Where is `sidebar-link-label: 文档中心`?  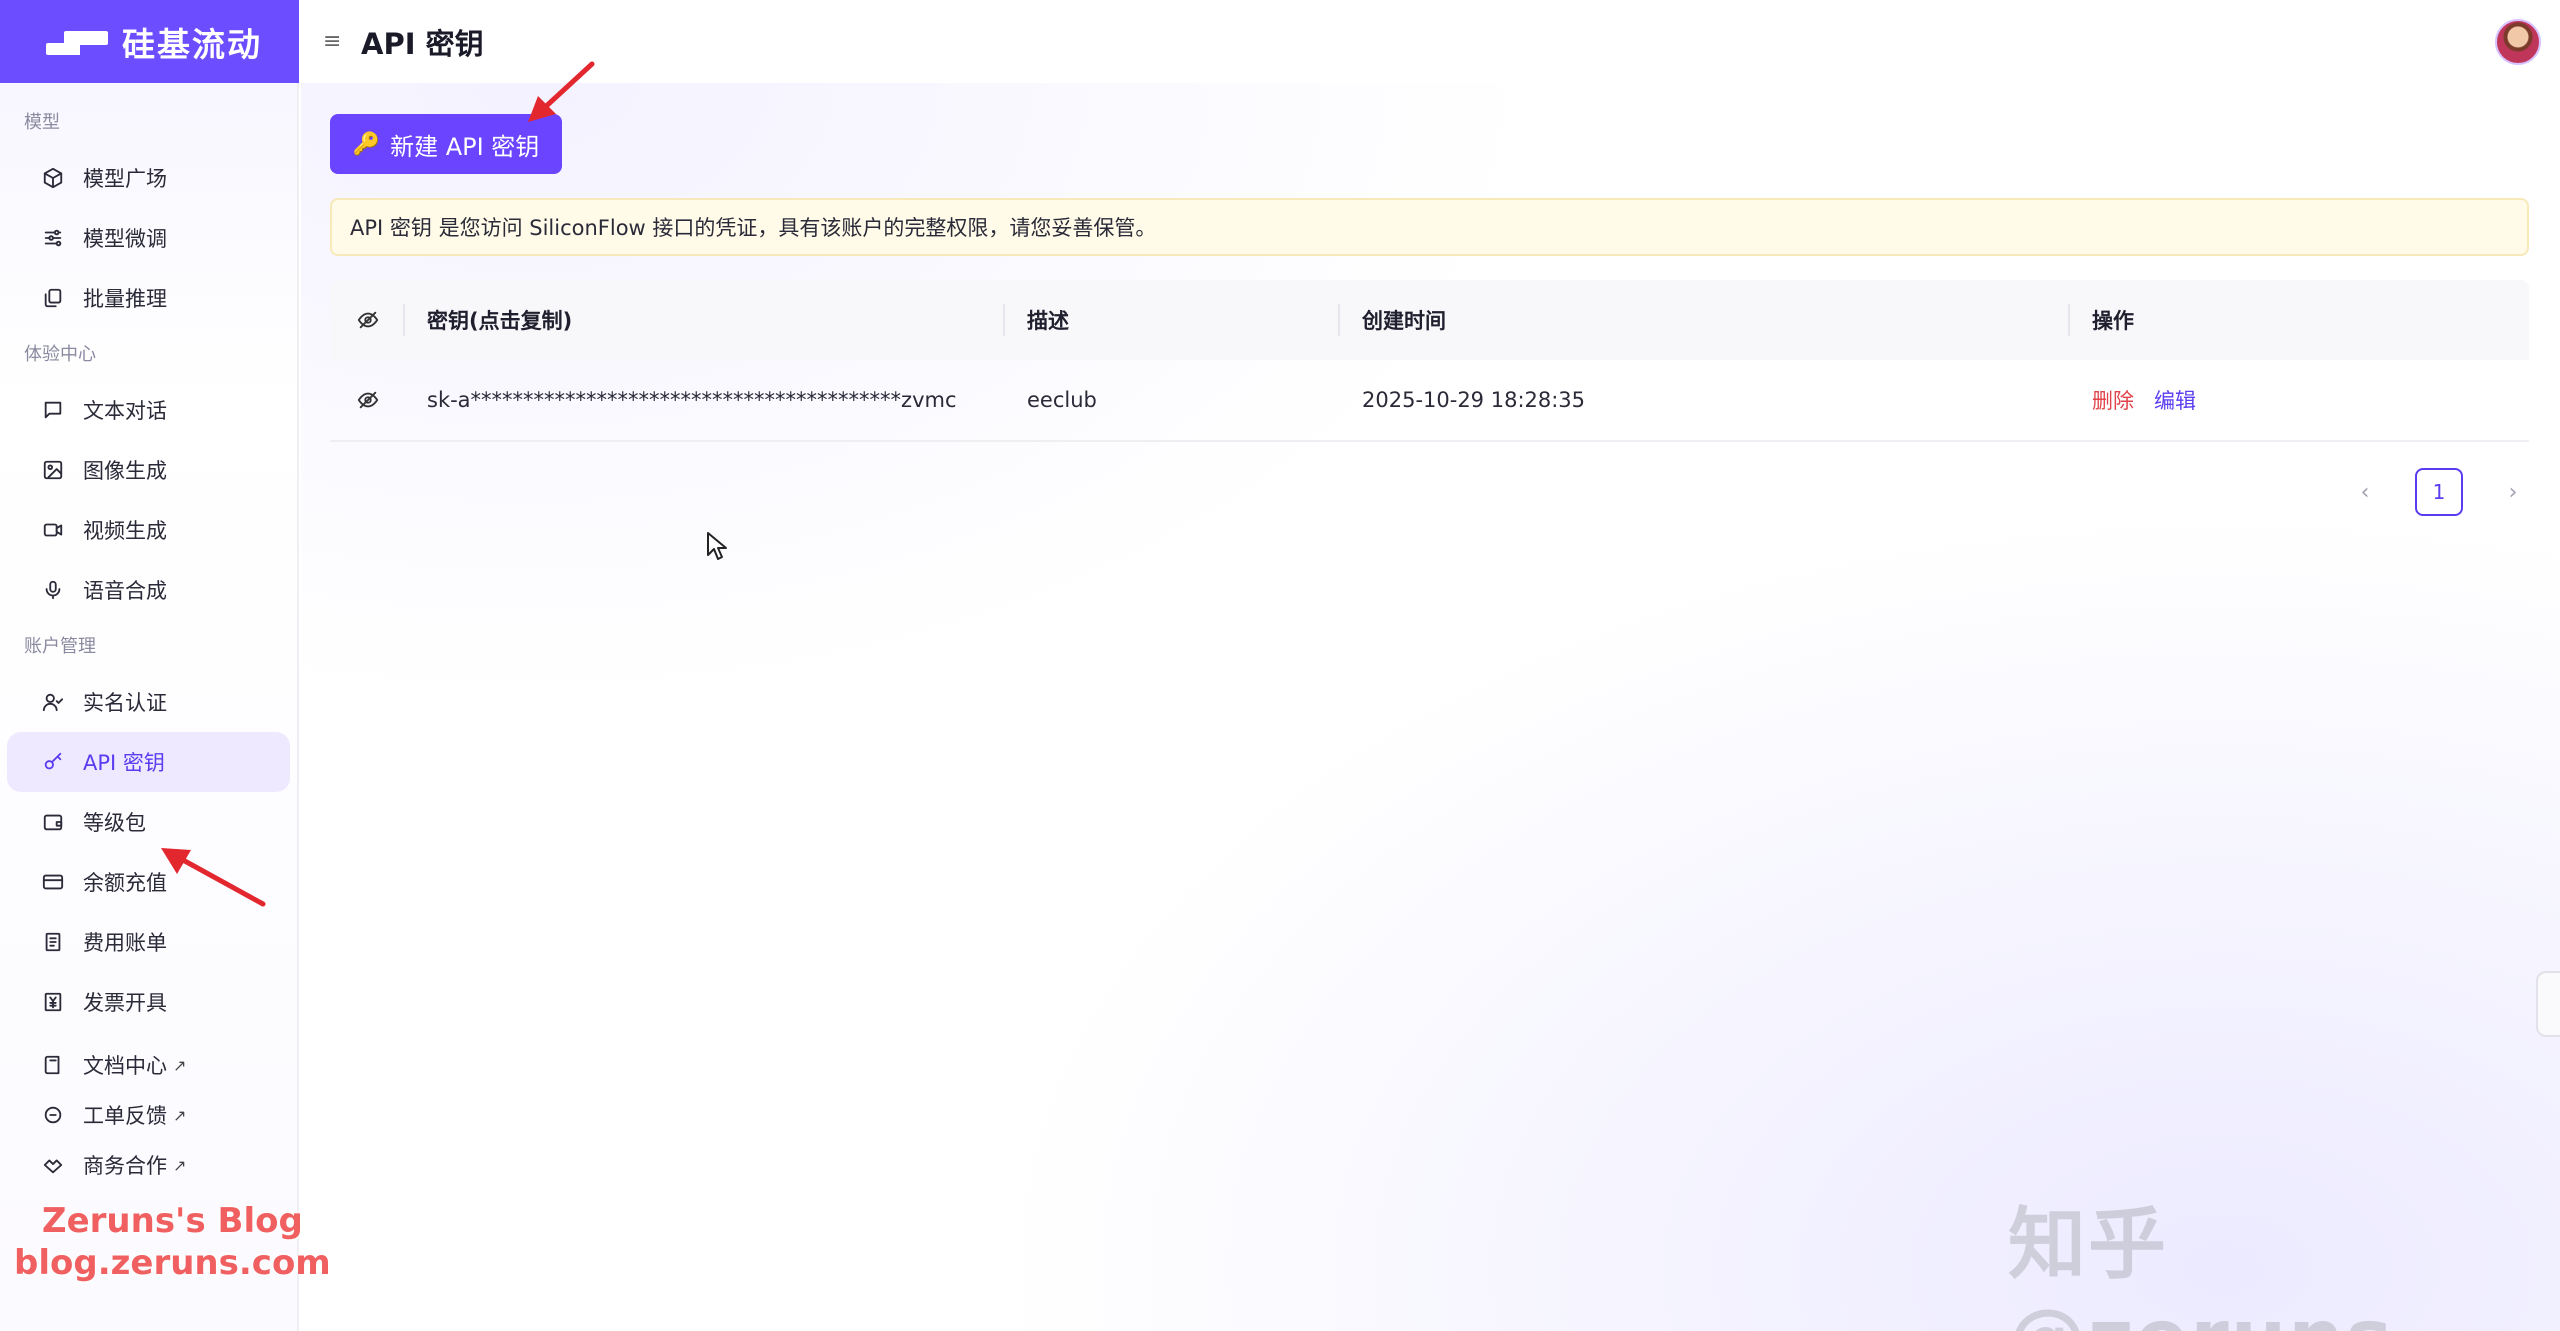
sidebar-link-label: 文档中心 is located at coordinates (125, 1066).